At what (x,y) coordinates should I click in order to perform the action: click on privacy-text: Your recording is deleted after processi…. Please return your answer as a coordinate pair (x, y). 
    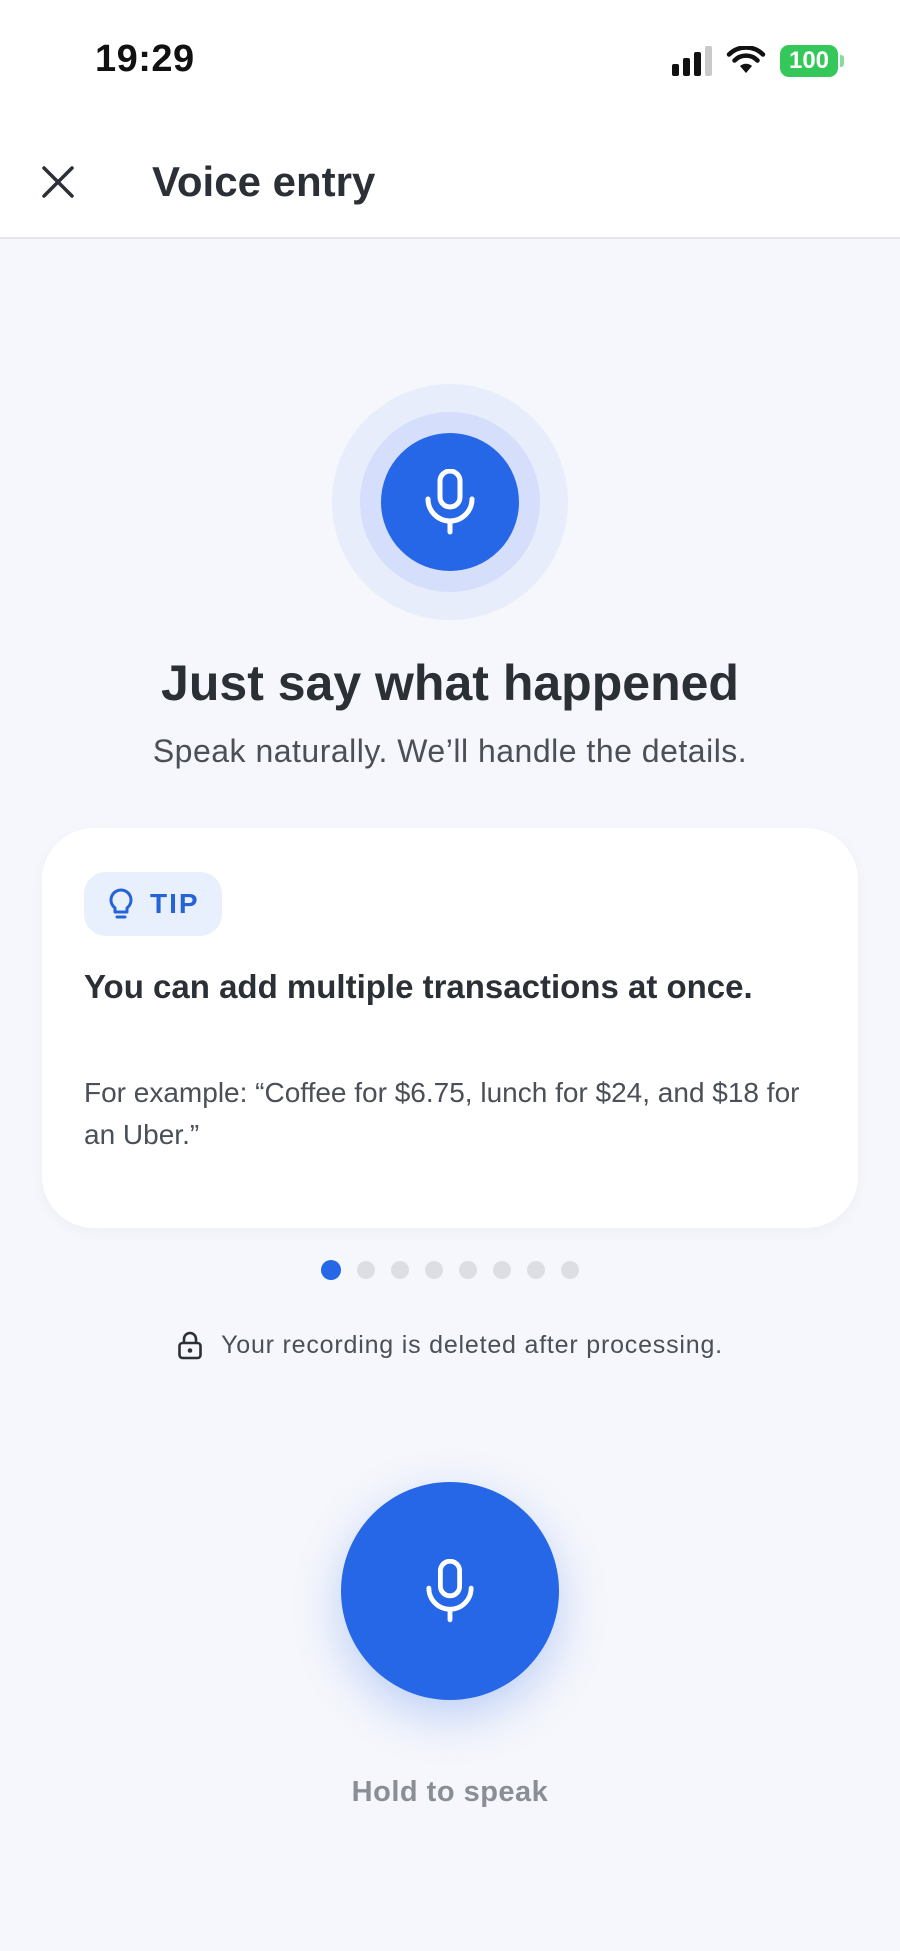
    Looking at the image, I should click on (472, 1344).